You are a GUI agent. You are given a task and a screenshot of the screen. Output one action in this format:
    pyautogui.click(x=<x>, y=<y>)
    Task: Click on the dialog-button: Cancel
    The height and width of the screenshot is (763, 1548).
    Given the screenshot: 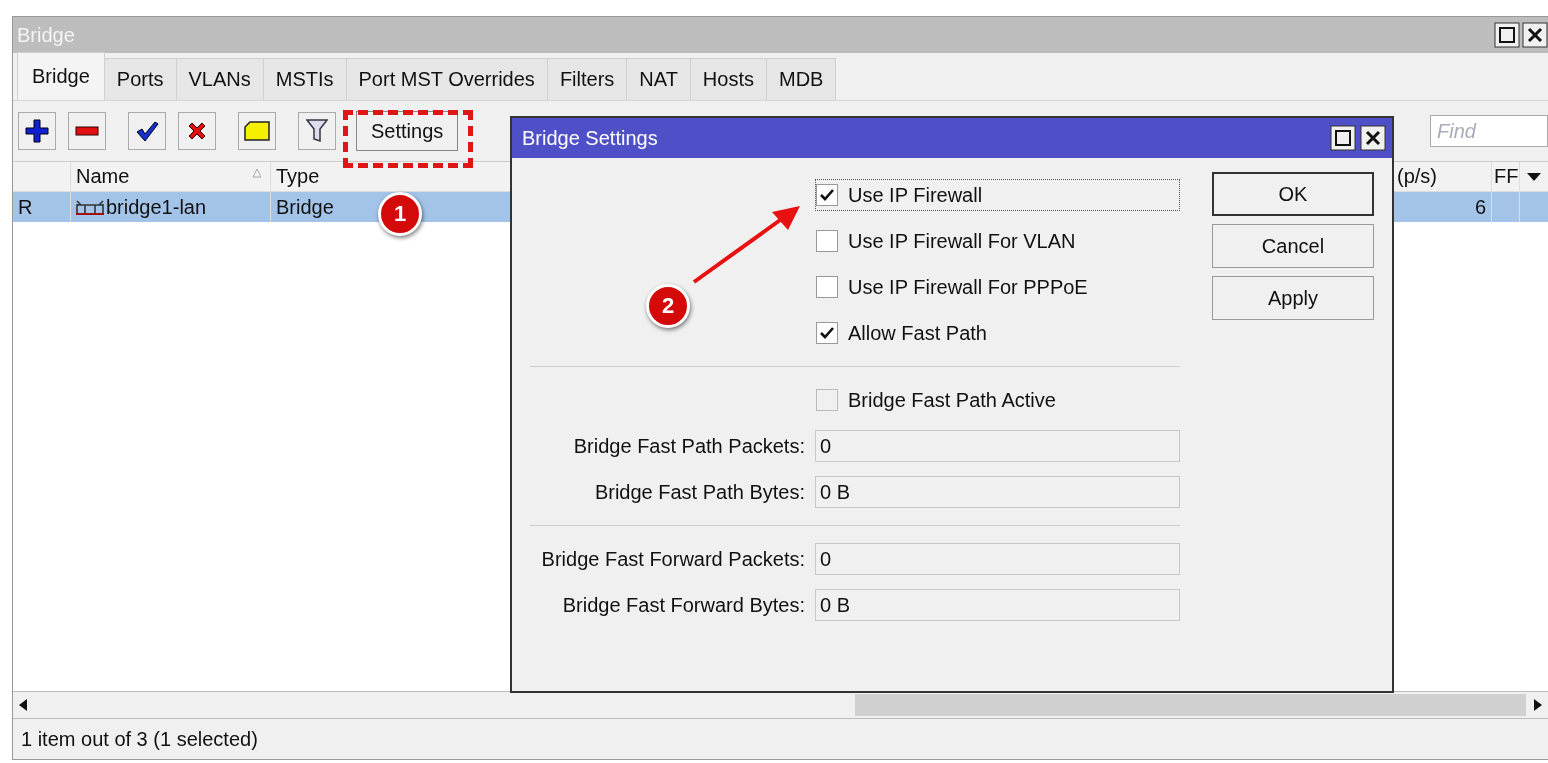 What is the action you would take?
    pyautogui.click(x=1293, y=246)
    